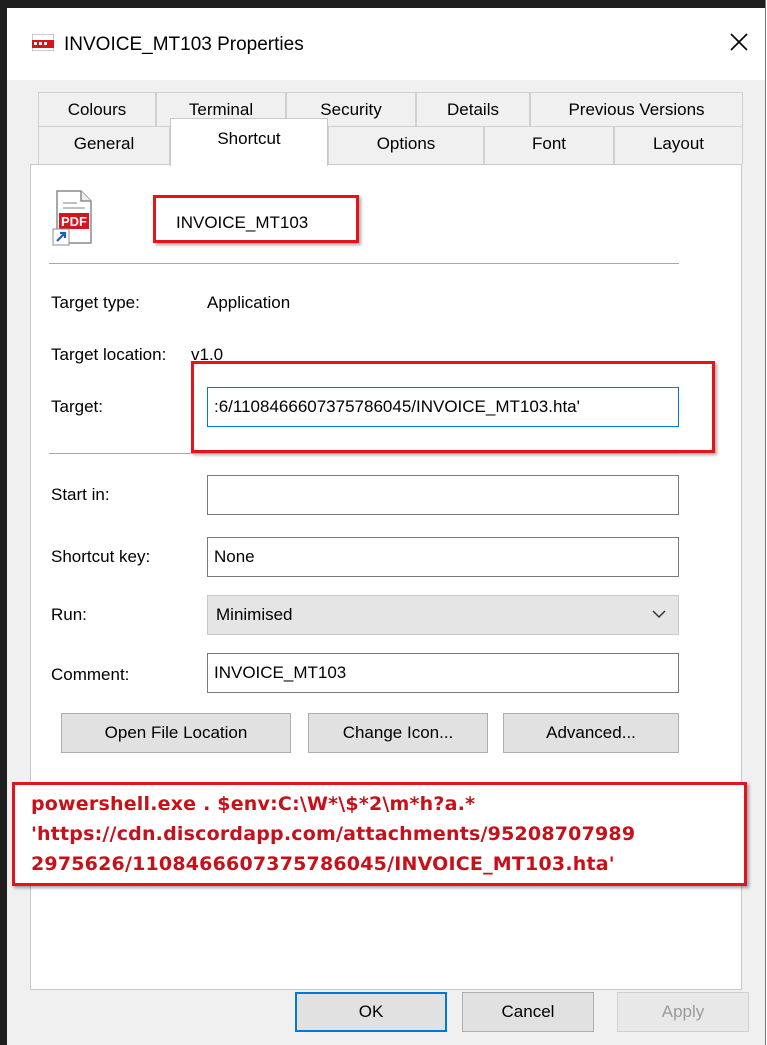 The height and width of the screenshot is (1045, 767). What do you see at coordinates (453, 407) in the screenshot?
I see `target-highlight-box` at bounding box center [453, 407].